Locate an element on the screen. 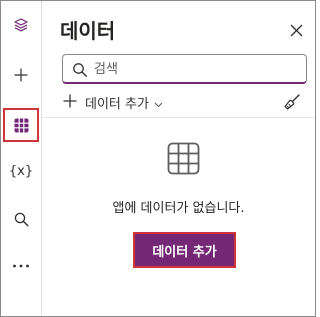 The height and width of the screenshot is (317, 320). rail-variables-button: {x} is located at coordinates (21, 171).